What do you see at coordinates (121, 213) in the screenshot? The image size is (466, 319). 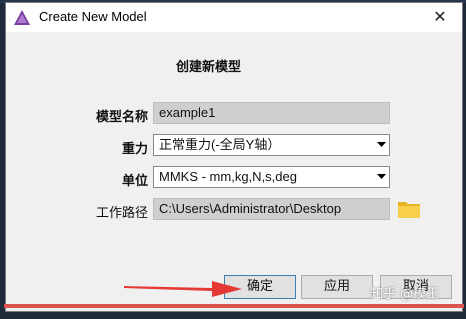 I see `working-dir-label: 工作路径` at bounding box center [121, 213].